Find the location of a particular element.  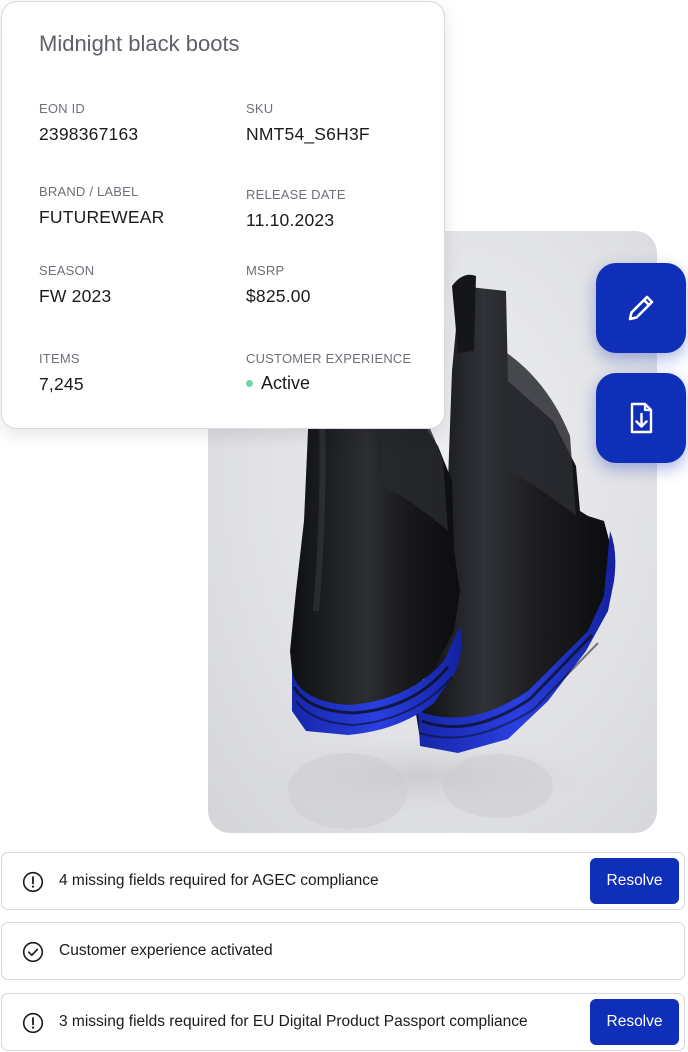

field-items: ITEMS 7,245 is located at coordinates (61, 373).